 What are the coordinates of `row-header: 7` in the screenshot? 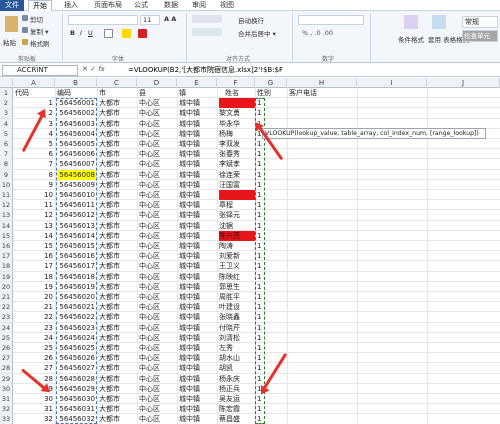 It's located at (6, 154).